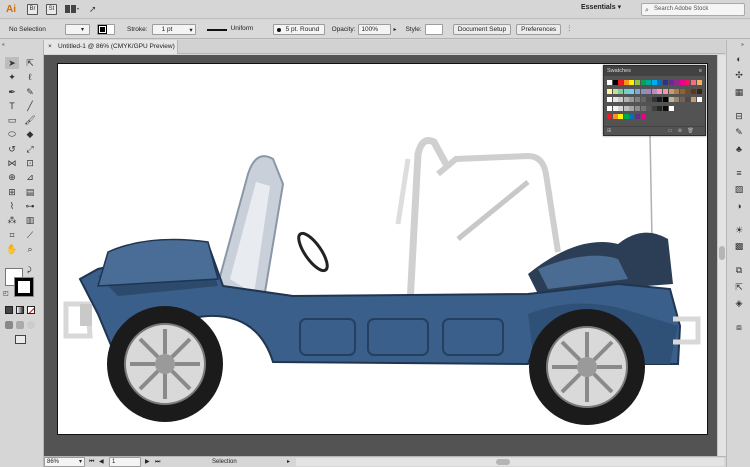 This screenshot has height=467, width=750. I want to click on swatches-panel-icon: ▦, so click(739, 92).